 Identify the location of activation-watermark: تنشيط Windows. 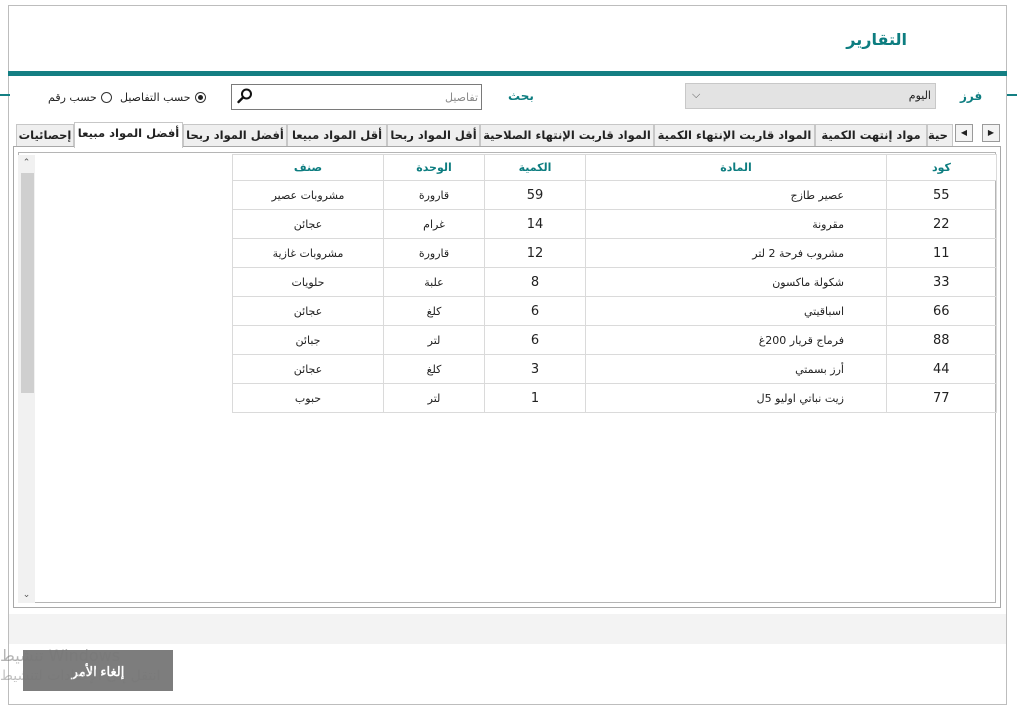
(60, 655).